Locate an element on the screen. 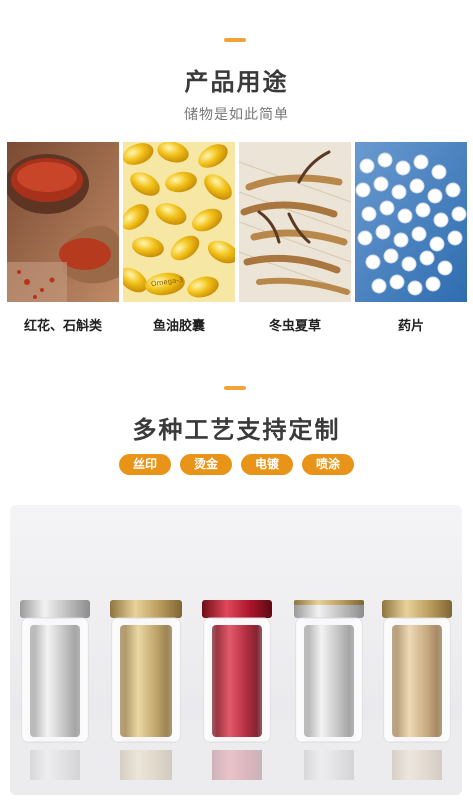 This screenshot has height=800, width=473. tag-spray-coat: 喷涂 is located at coordinates (328, 464).